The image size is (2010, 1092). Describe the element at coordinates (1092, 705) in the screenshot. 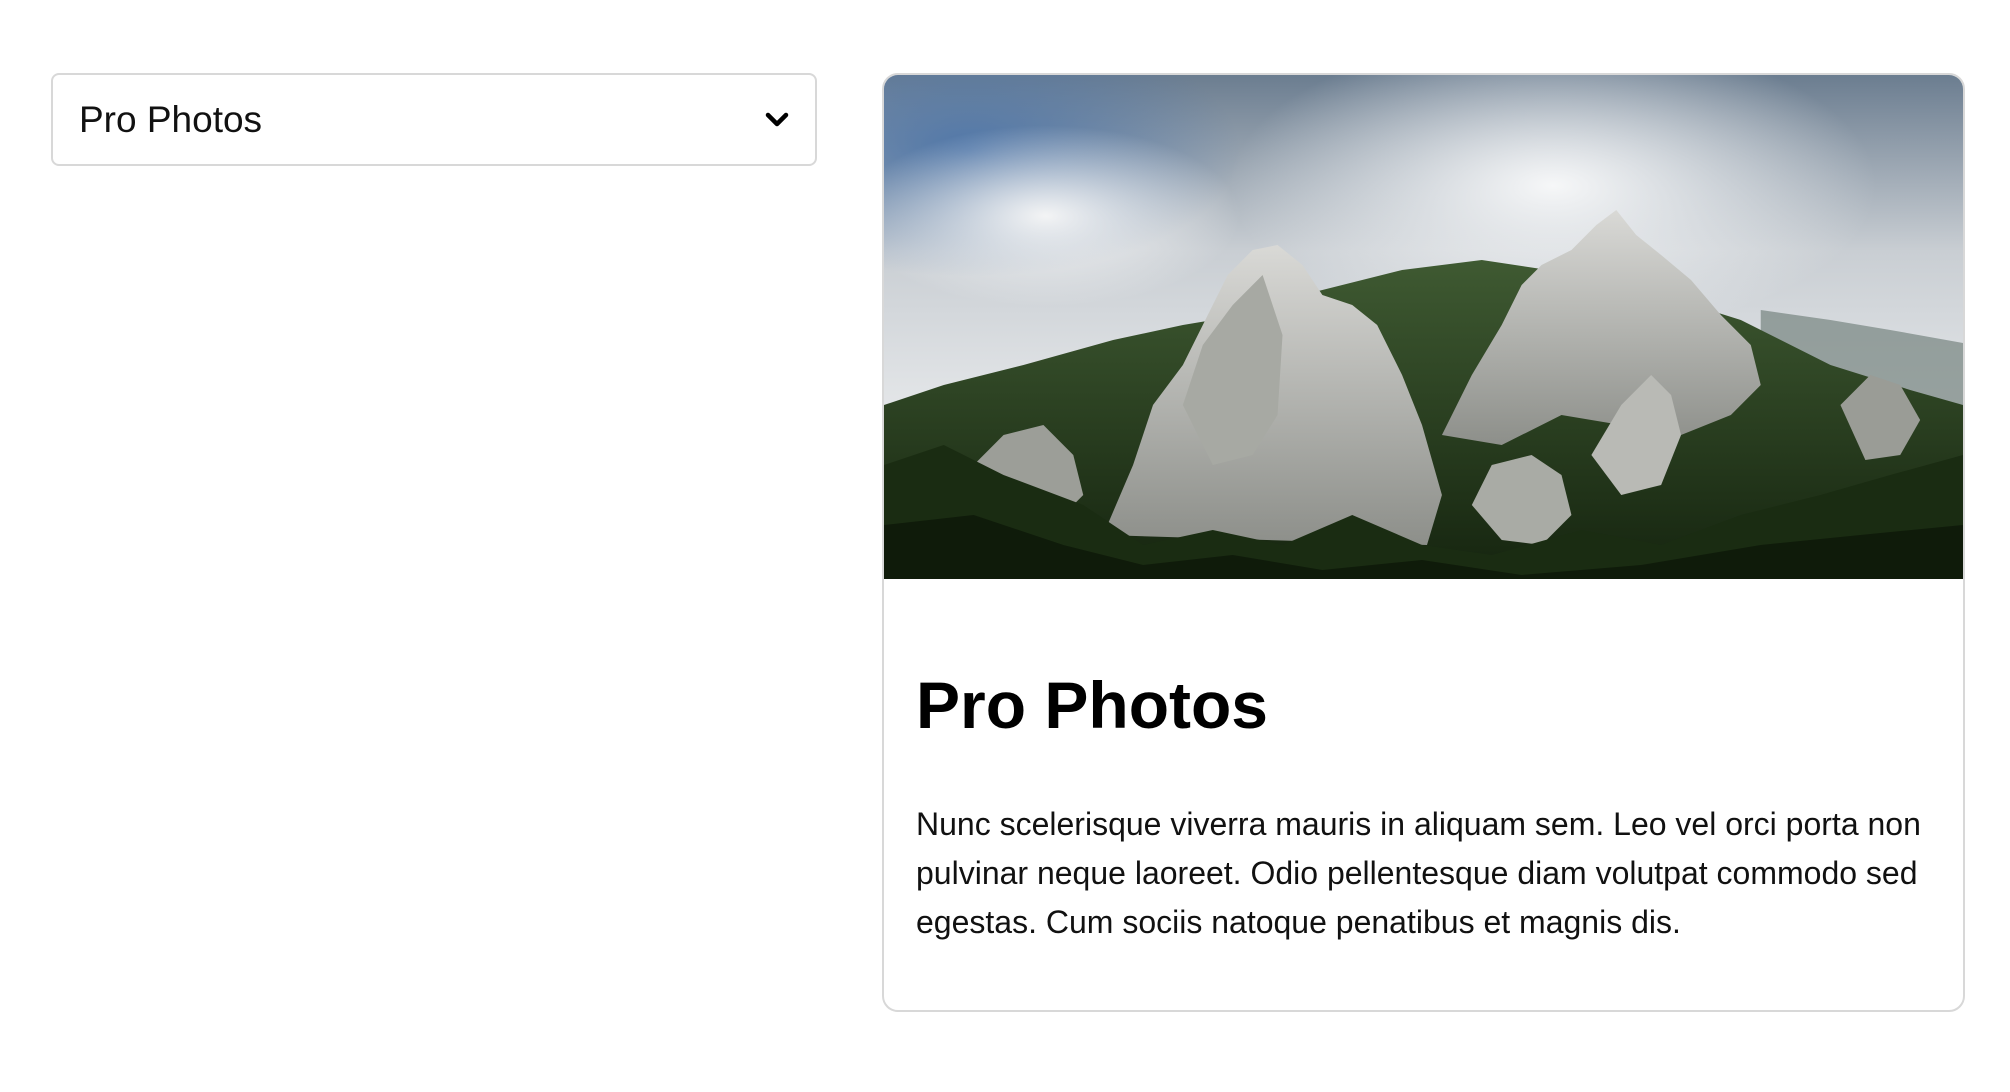

I see `card-title: Pro Photos` at that location.